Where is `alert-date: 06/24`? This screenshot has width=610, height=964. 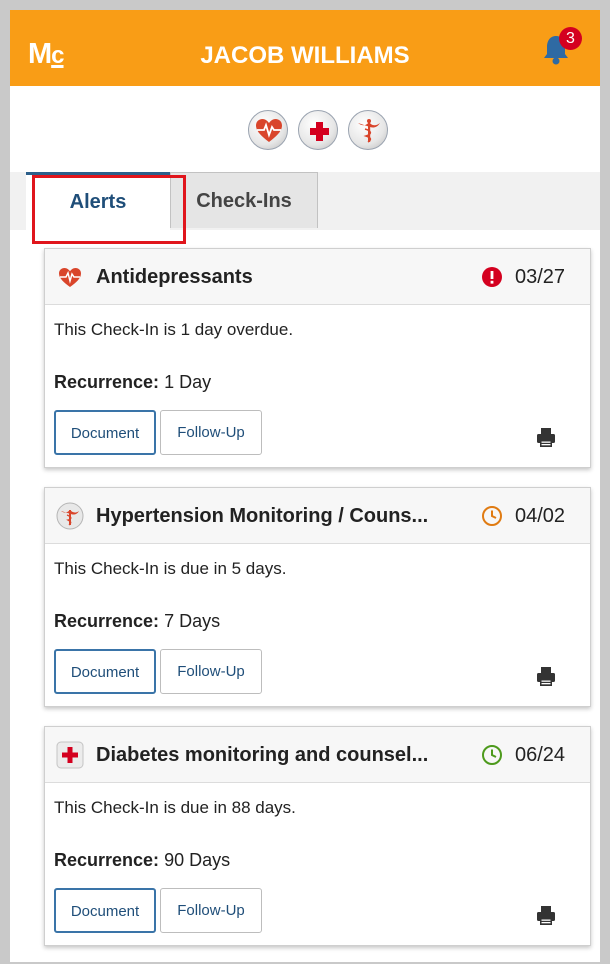 alert-date: 06/24 is located at coordinates (540, 755).